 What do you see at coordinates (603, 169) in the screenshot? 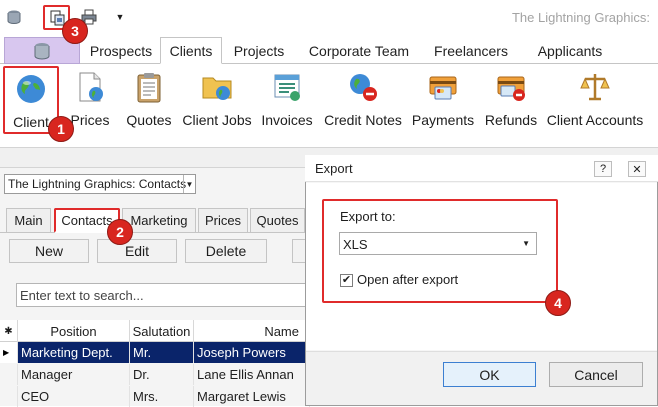
I see `help-button: ?` at bounding box center [603, 169].